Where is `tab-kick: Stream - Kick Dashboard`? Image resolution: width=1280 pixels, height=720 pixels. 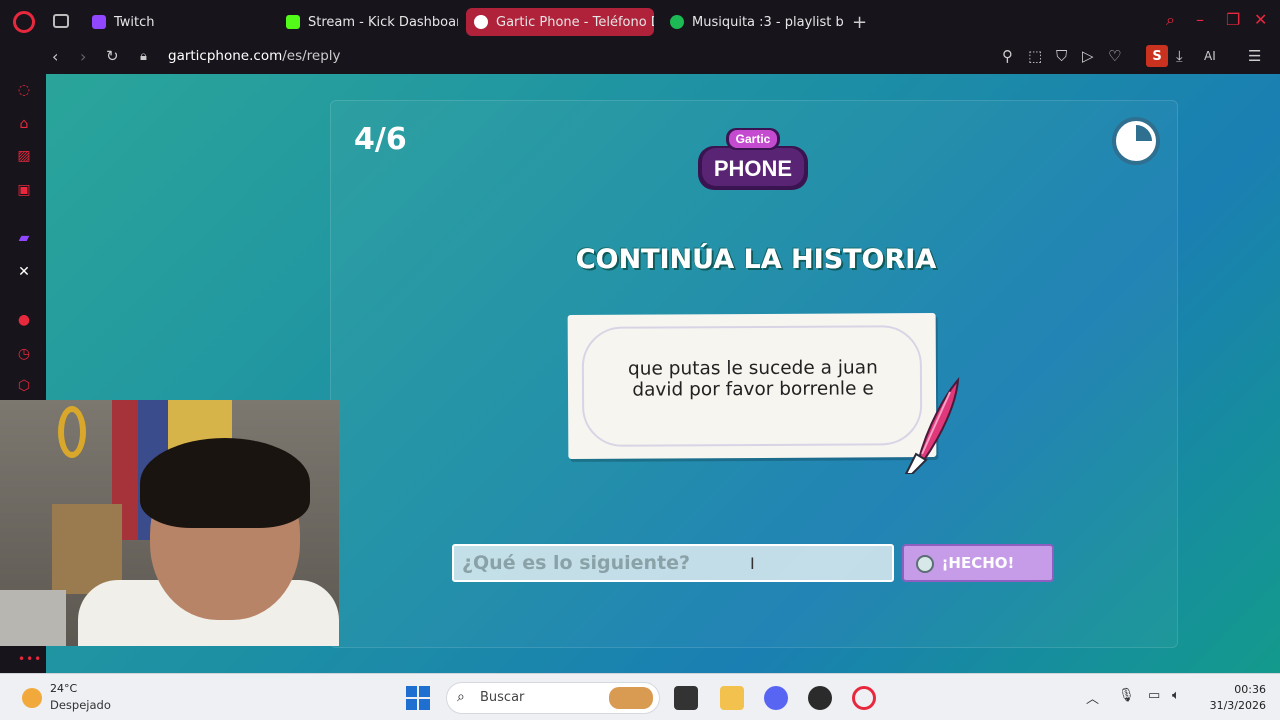
tab-kick: Stream - Kick Dashboard is located at coordinates (368, 22).